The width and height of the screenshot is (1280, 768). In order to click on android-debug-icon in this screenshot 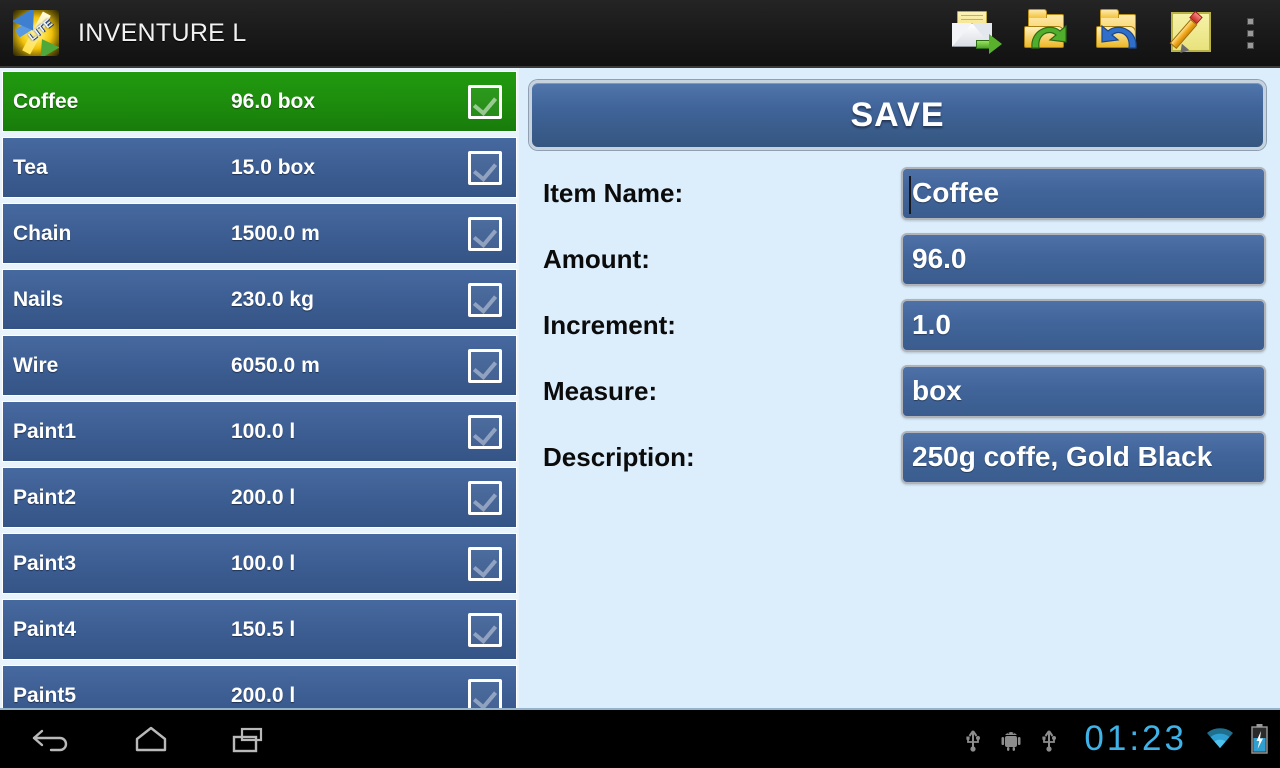, I will do `click(1011, 739)`.